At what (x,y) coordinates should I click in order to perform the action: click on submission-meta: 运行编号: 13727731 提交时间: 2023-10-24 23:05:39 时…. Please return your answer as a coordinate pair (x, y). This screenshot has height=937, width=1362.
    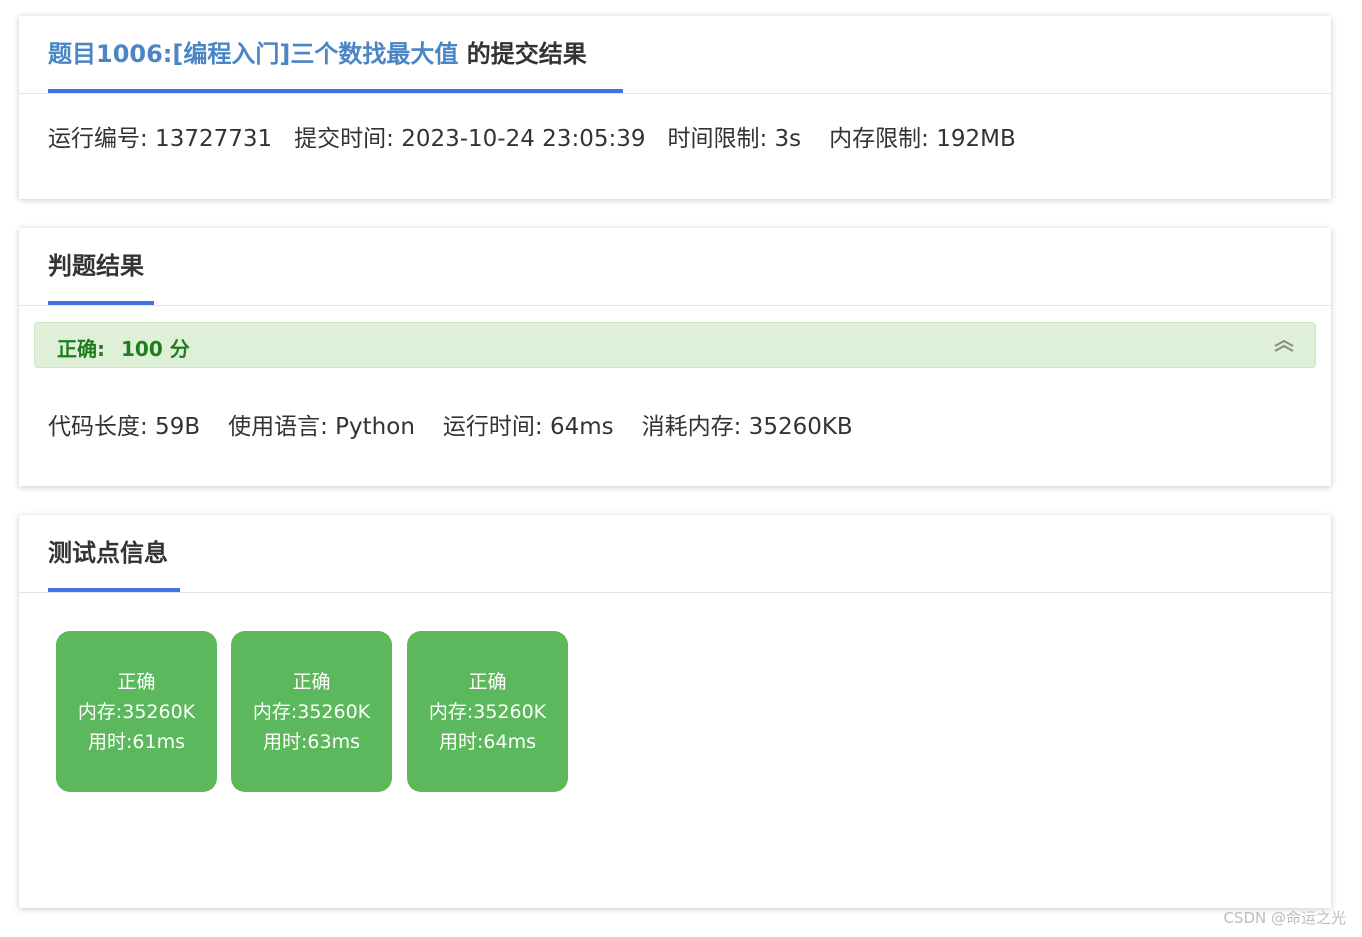
    Looking at the image, I should click on (543, 139).